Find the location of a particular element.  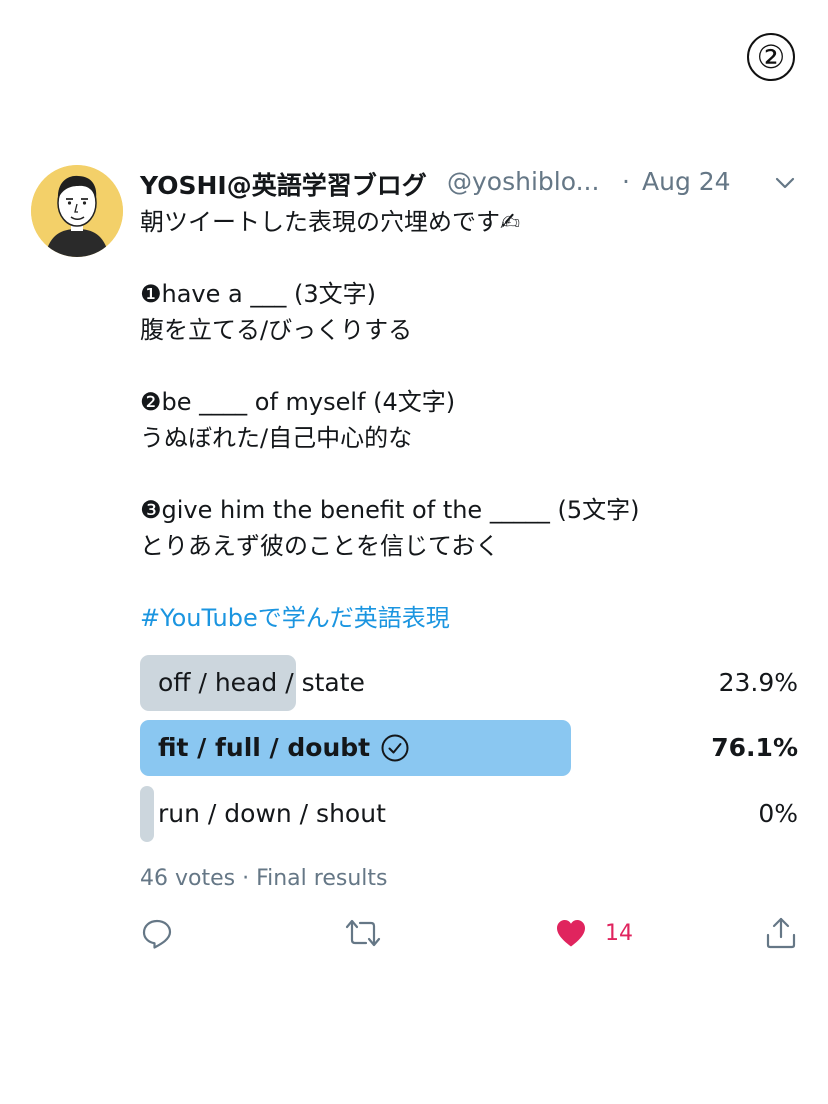

tweet-header: YOSHI@英語学習ブログ @yoshiblo... · Aug 24 is located at coordinates (470, 184).